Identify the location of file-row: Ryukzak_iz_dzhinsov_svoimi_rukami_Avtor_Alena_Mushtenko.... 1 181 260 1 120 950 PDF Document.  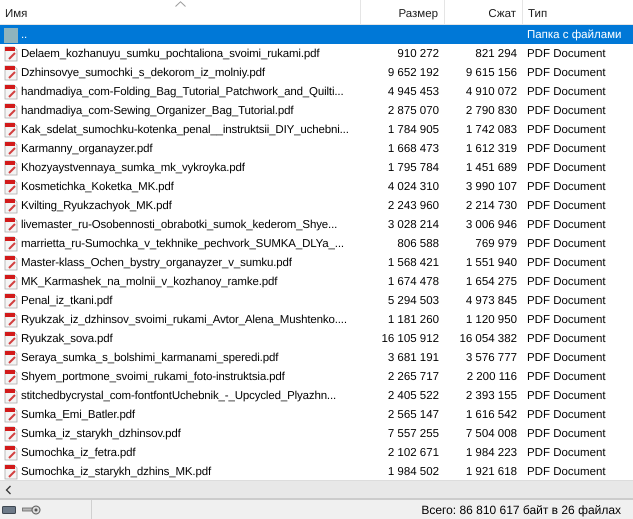
(316, 319).